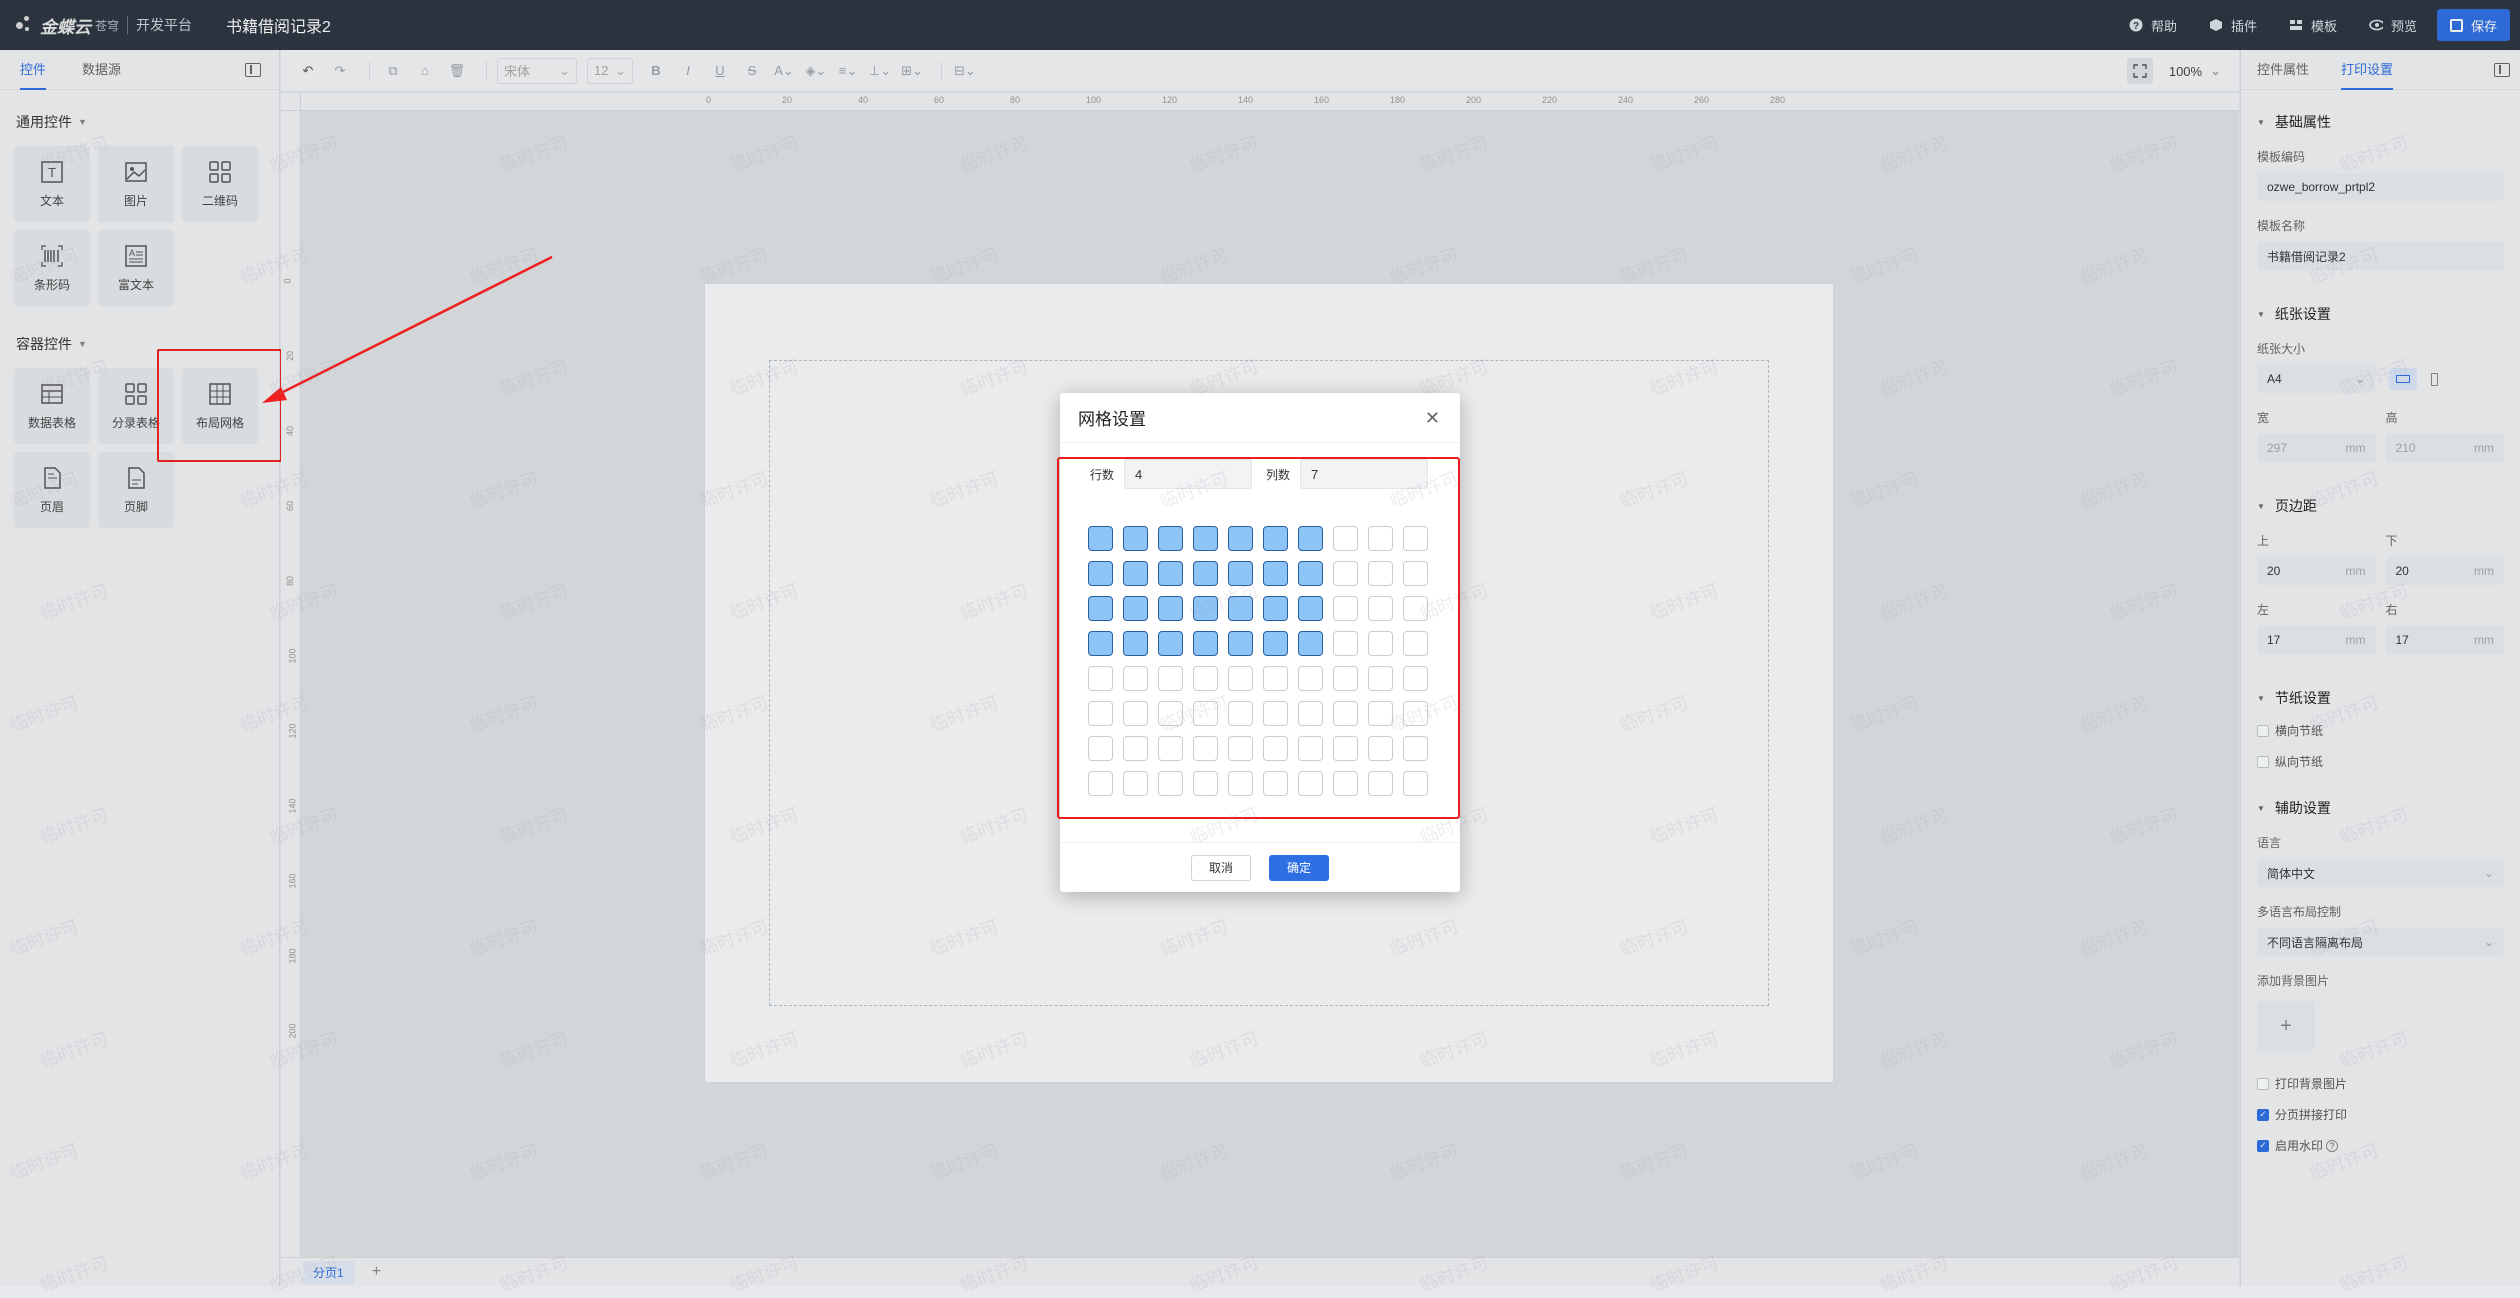 Image resolution: width=2520 pixels, height=1298 pixels. What do you see at coordinates (2402, 571) in the screenshot?
I see `bottom-margin-value: 20` at bounding box center [2402, 571].